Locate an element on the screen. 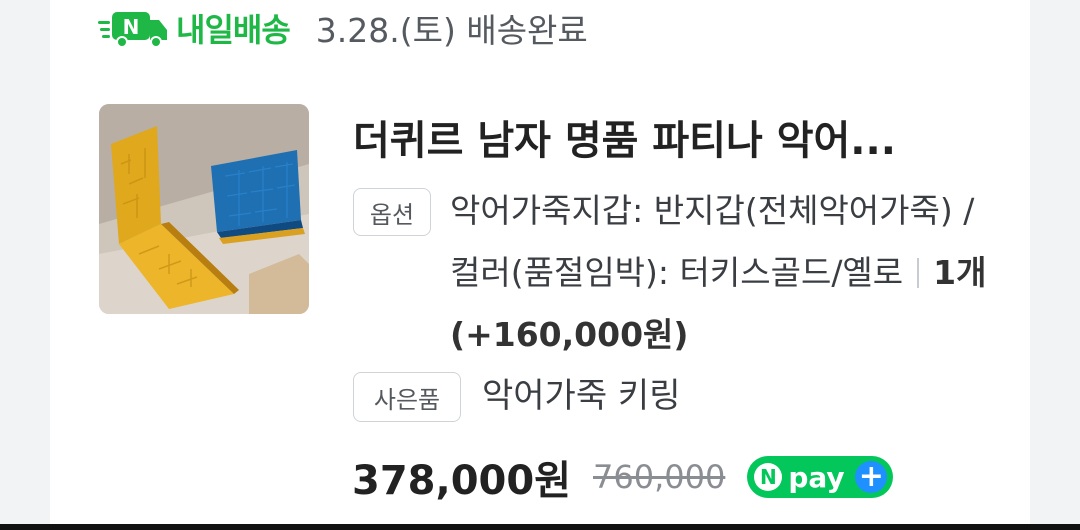  option-divider is located at coordinates (918, 273).